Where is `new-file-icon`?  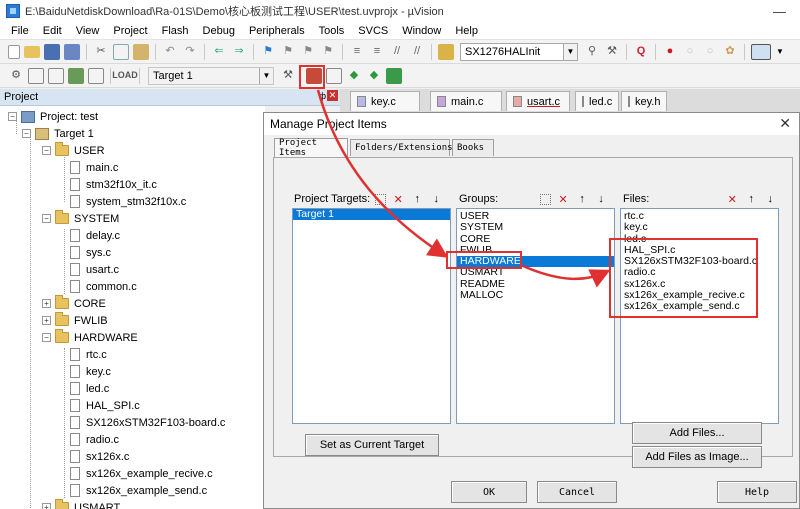
new-file-icon is located at coordinates (14, 51).